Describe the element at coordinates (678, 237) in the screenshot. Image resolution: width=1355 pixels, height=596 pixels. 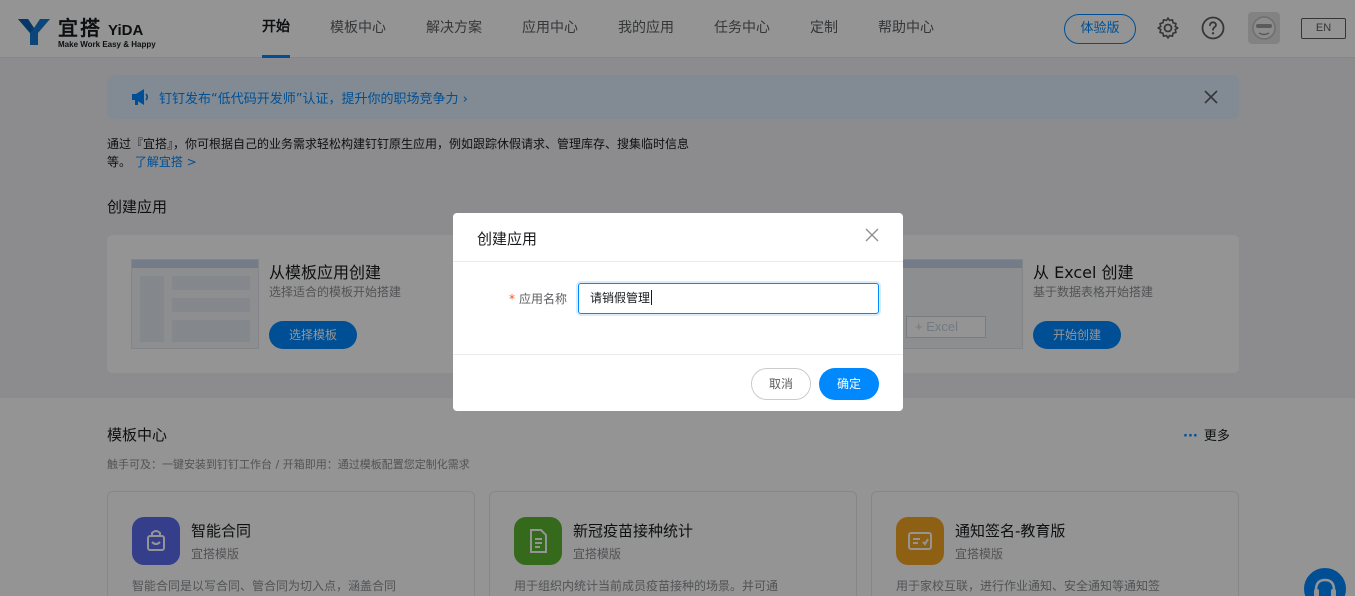
I see `dialog-header: 创建应用` at that location.